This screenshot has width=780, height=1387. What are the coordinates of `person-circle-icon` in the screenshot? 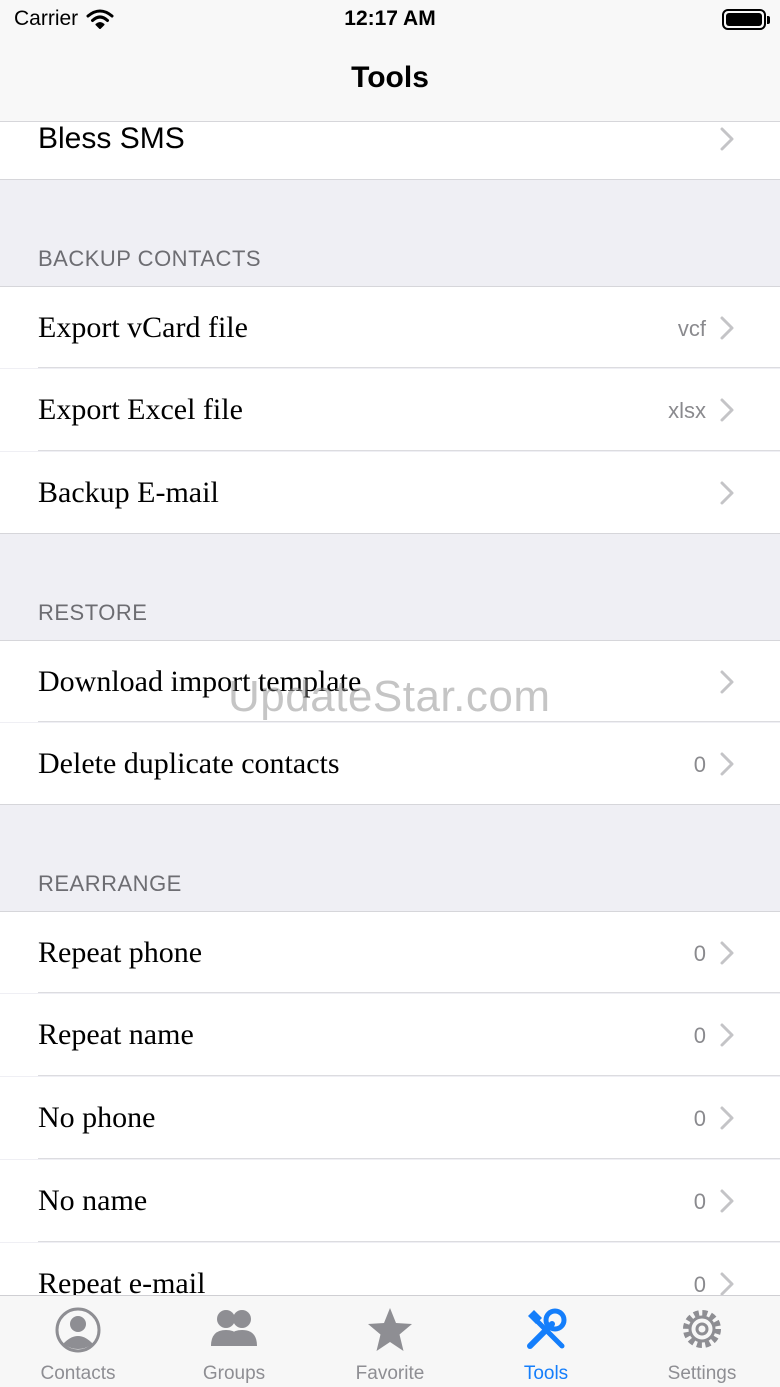 It's located at (78, 1330).